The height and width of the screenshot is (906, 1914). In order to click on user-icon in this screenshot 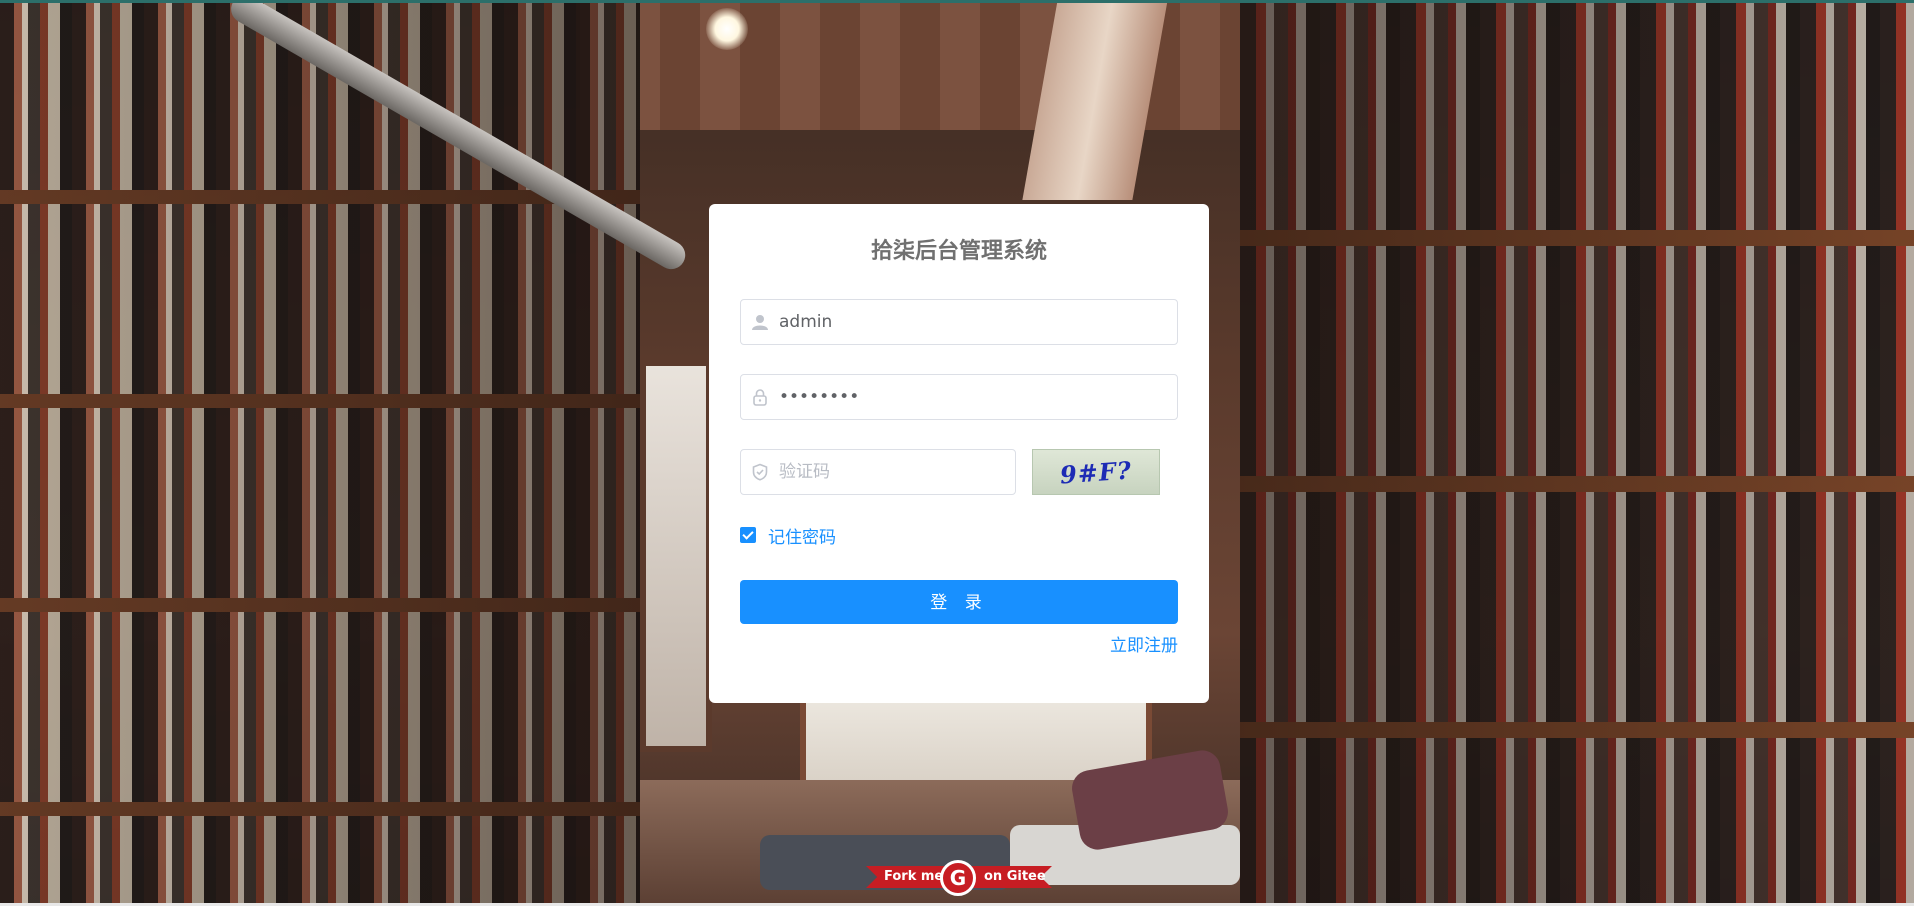, I will do `click(760, 322)`.